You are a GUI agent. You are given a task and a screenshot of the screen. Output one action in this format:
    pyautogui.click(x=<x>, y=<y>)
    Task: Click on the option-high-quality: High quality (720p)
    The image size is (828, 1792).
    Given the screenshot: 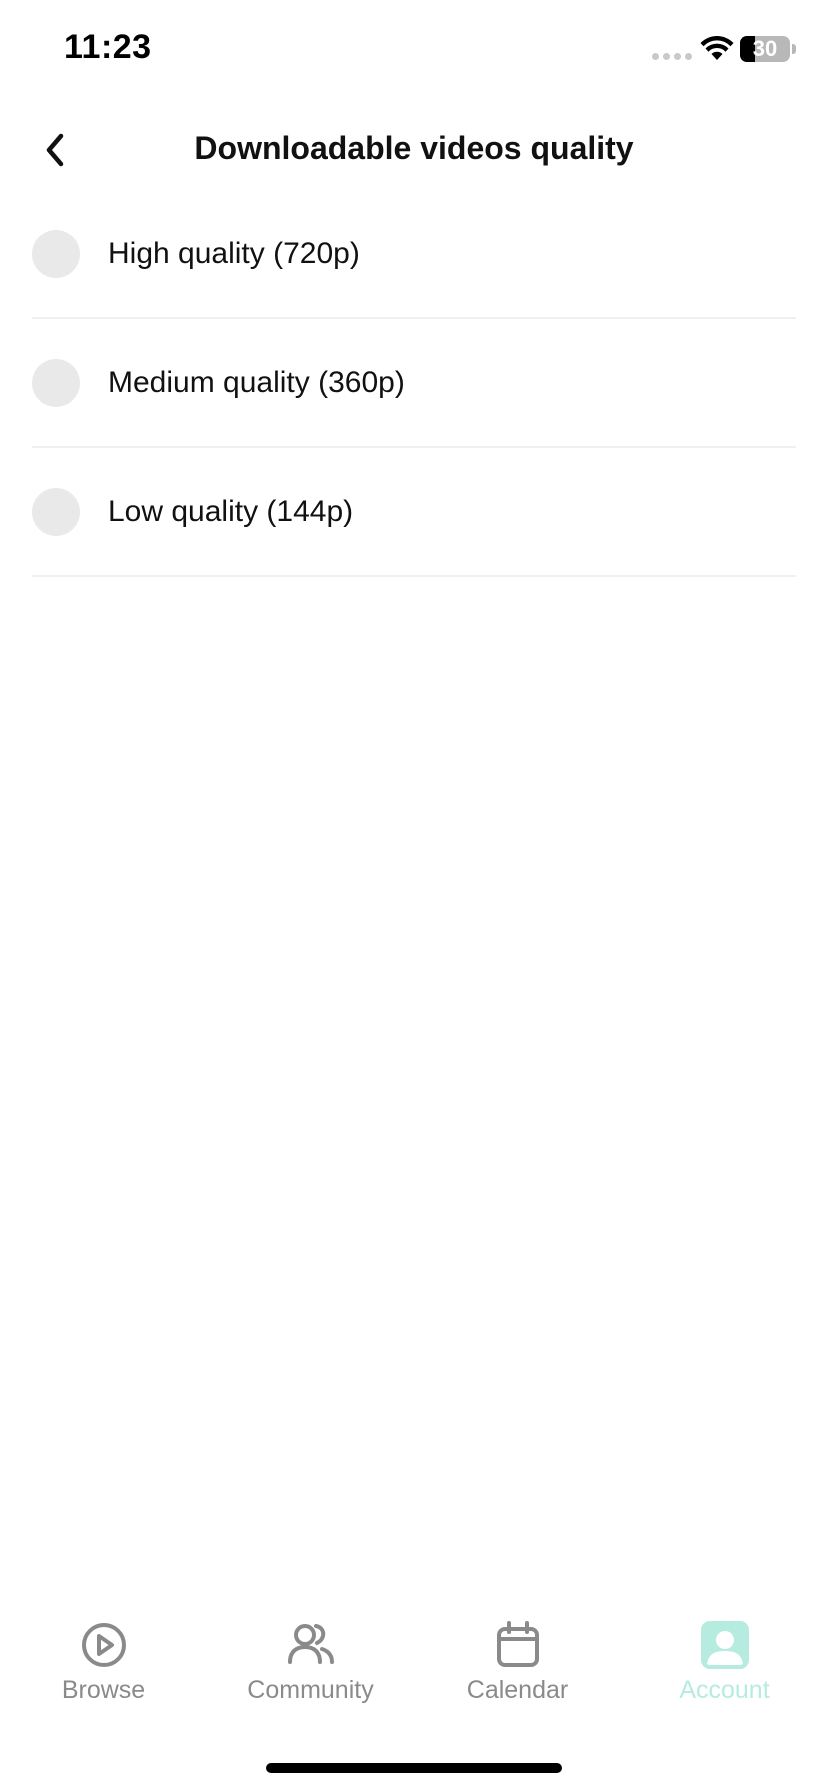 What is the action you would take?
    pyautogui.click(x=414, y=254)
    